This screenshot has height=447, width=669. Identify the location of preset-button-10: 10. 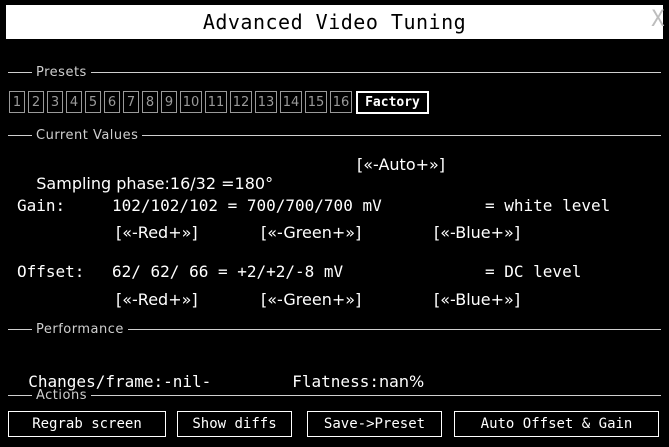
(191, 102).